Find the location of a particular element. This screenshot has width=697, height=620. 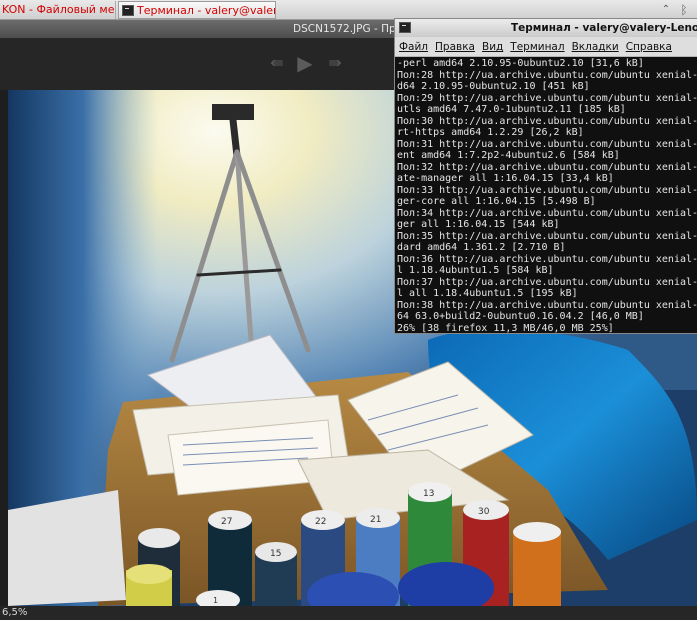

system-tray: ⌃ ᛒ is located at coordinates (677, 10).